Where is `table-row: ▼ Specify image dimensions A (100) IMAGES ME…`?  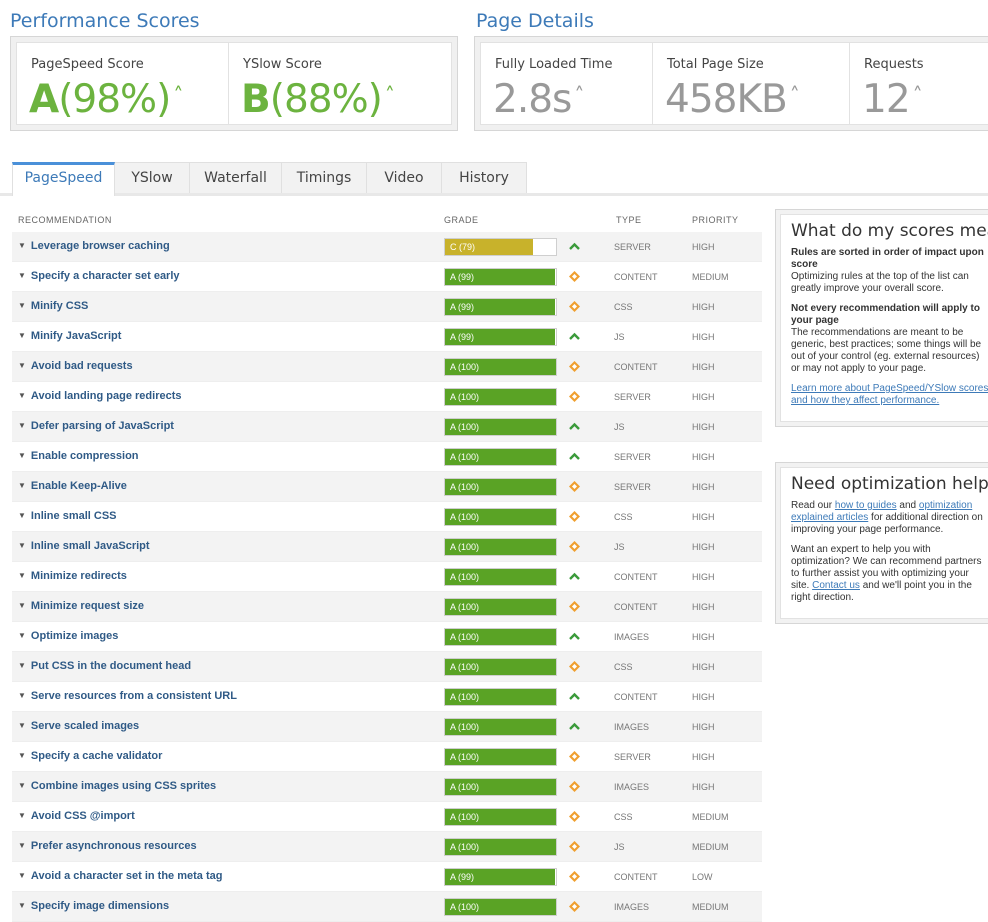
table-row: ▼ Specify image dimensions A (100) IMAGES ME… is located at coordinates (387, 907).